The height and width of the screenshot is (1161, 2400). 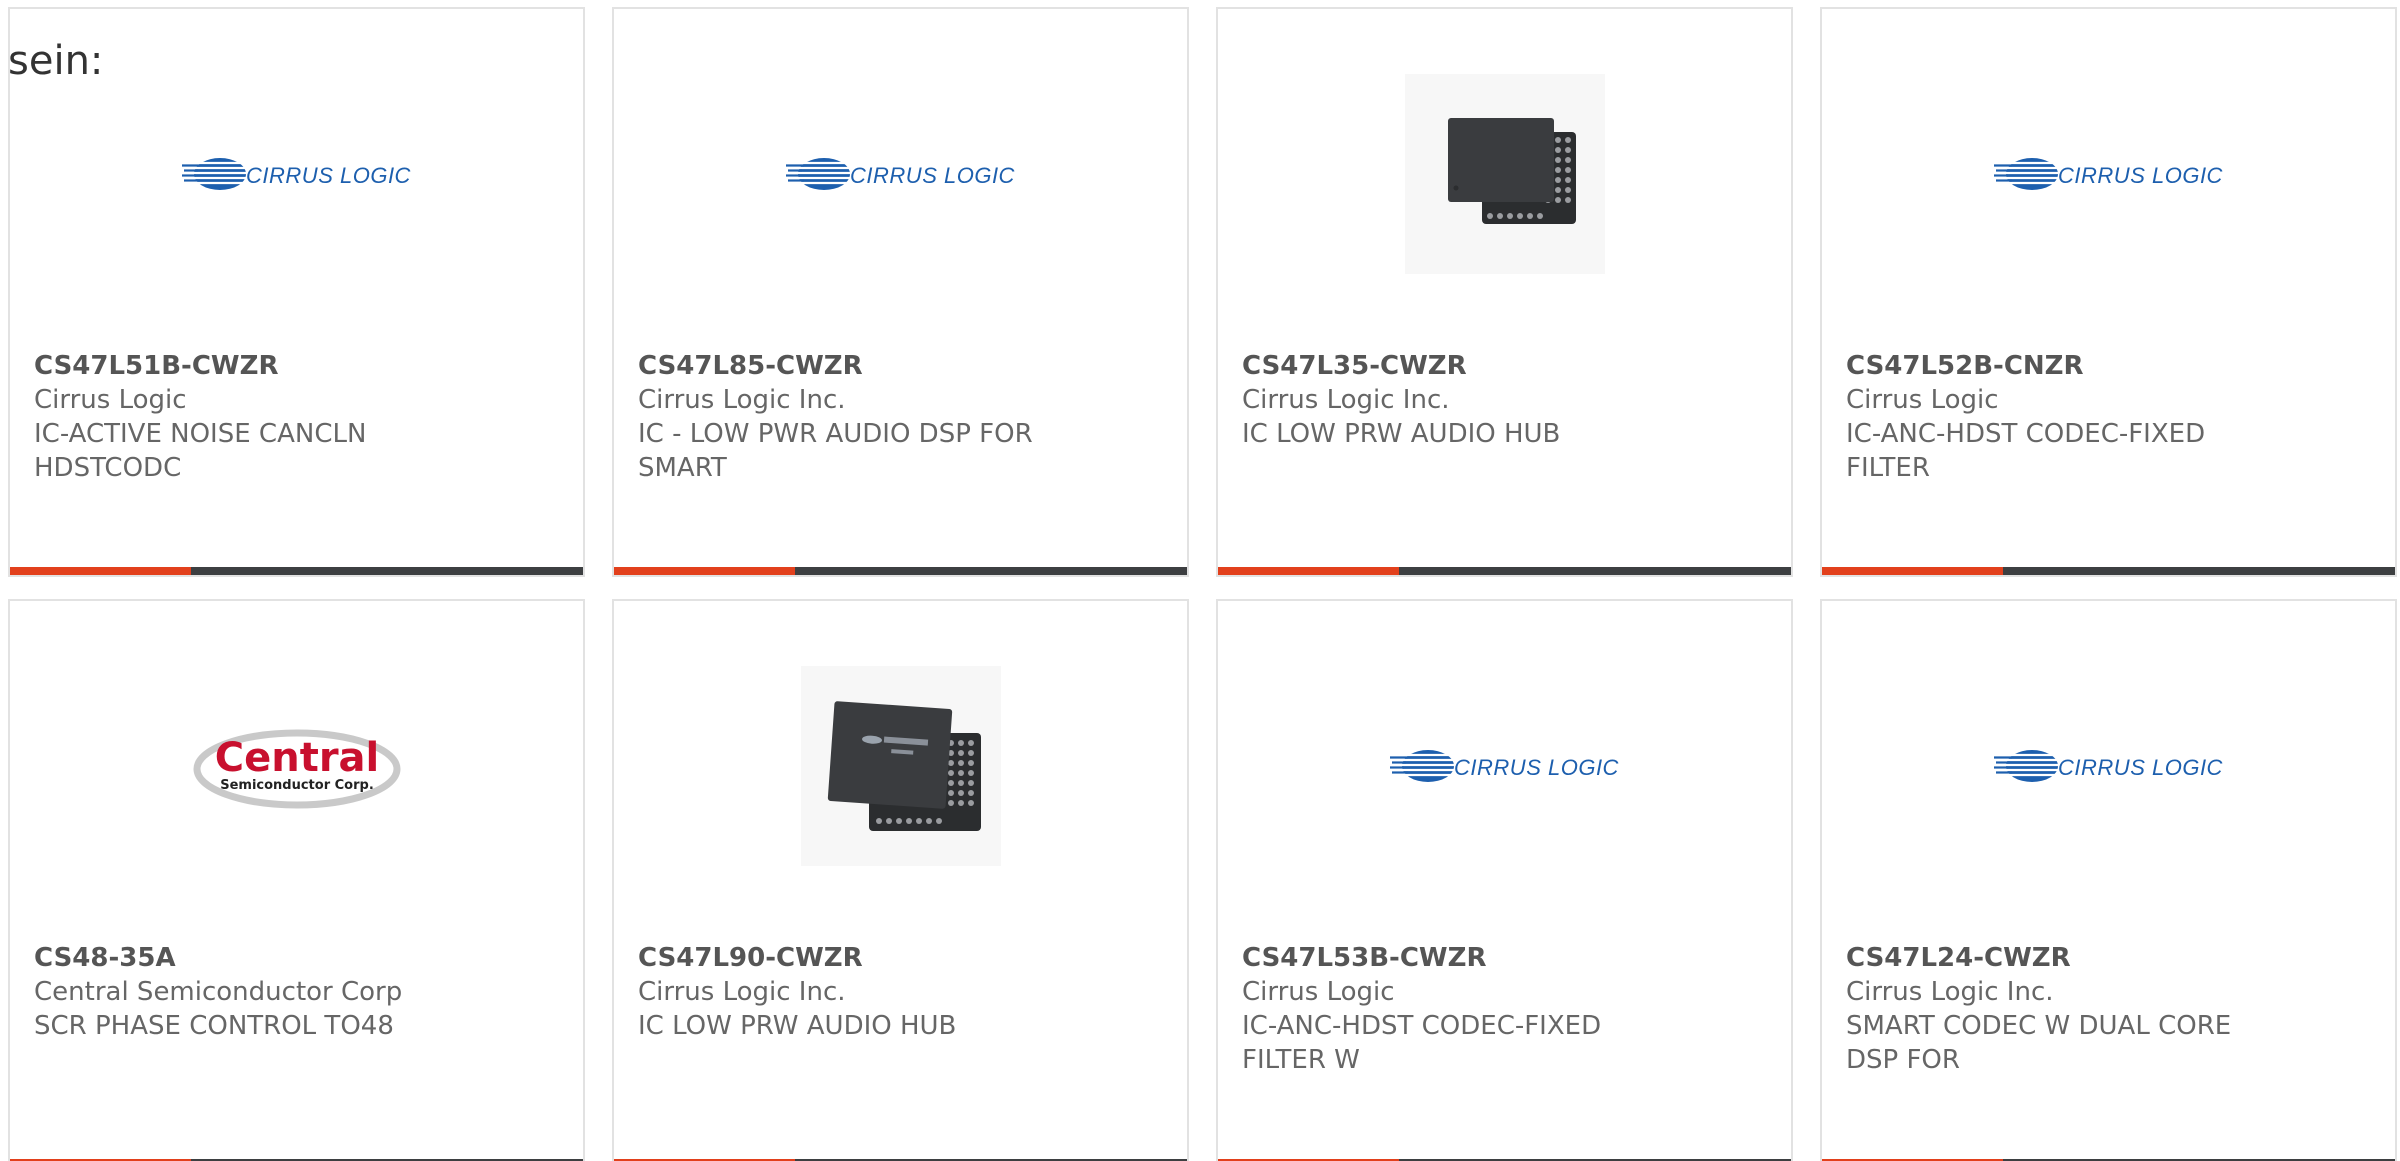 I want to click on central-semiconductor-logo: Central Semiconductor Corp., so click(x=297, y=766).